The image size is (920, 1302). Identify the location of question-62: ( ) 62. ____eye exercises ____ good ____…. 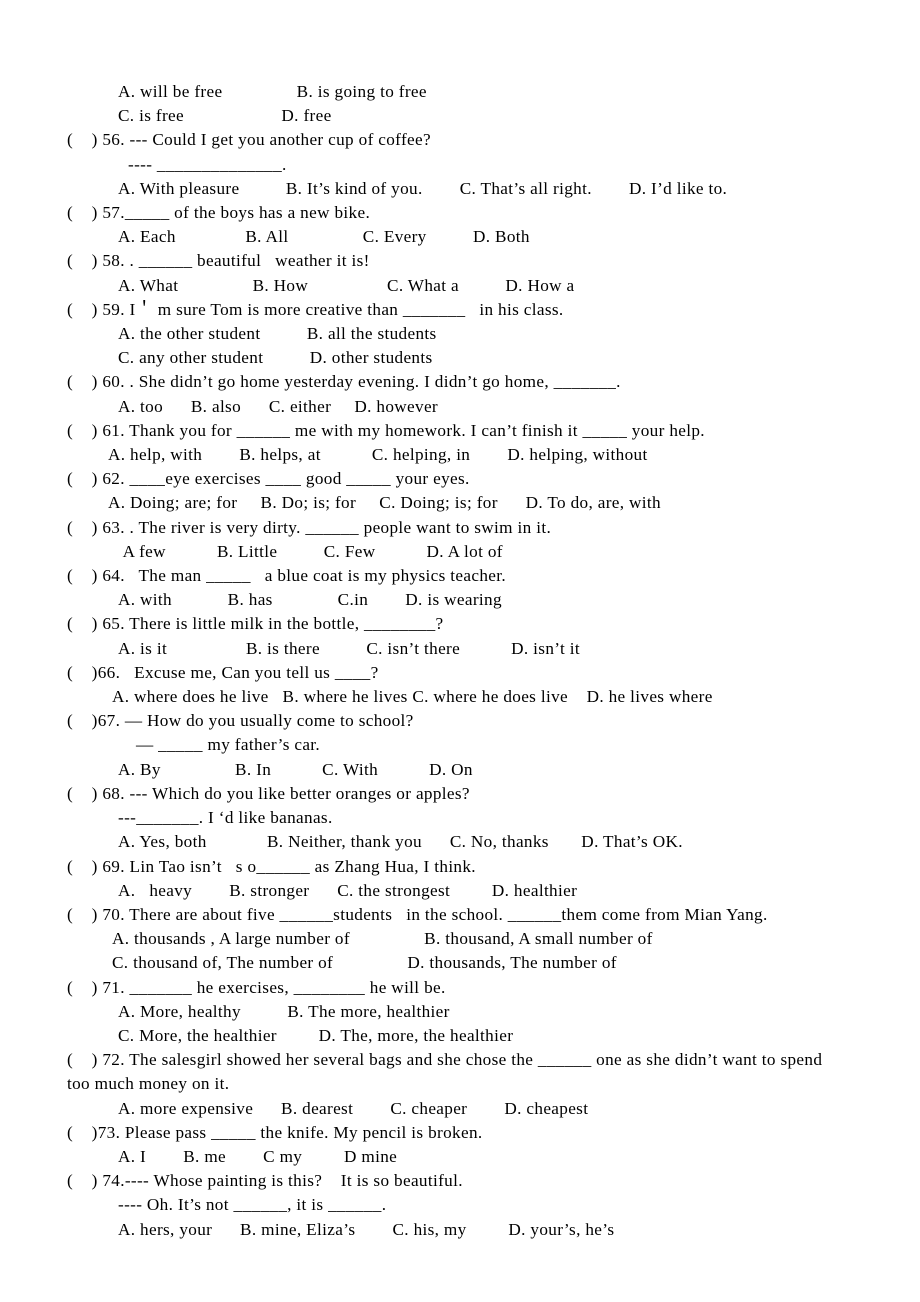
(460, 491).